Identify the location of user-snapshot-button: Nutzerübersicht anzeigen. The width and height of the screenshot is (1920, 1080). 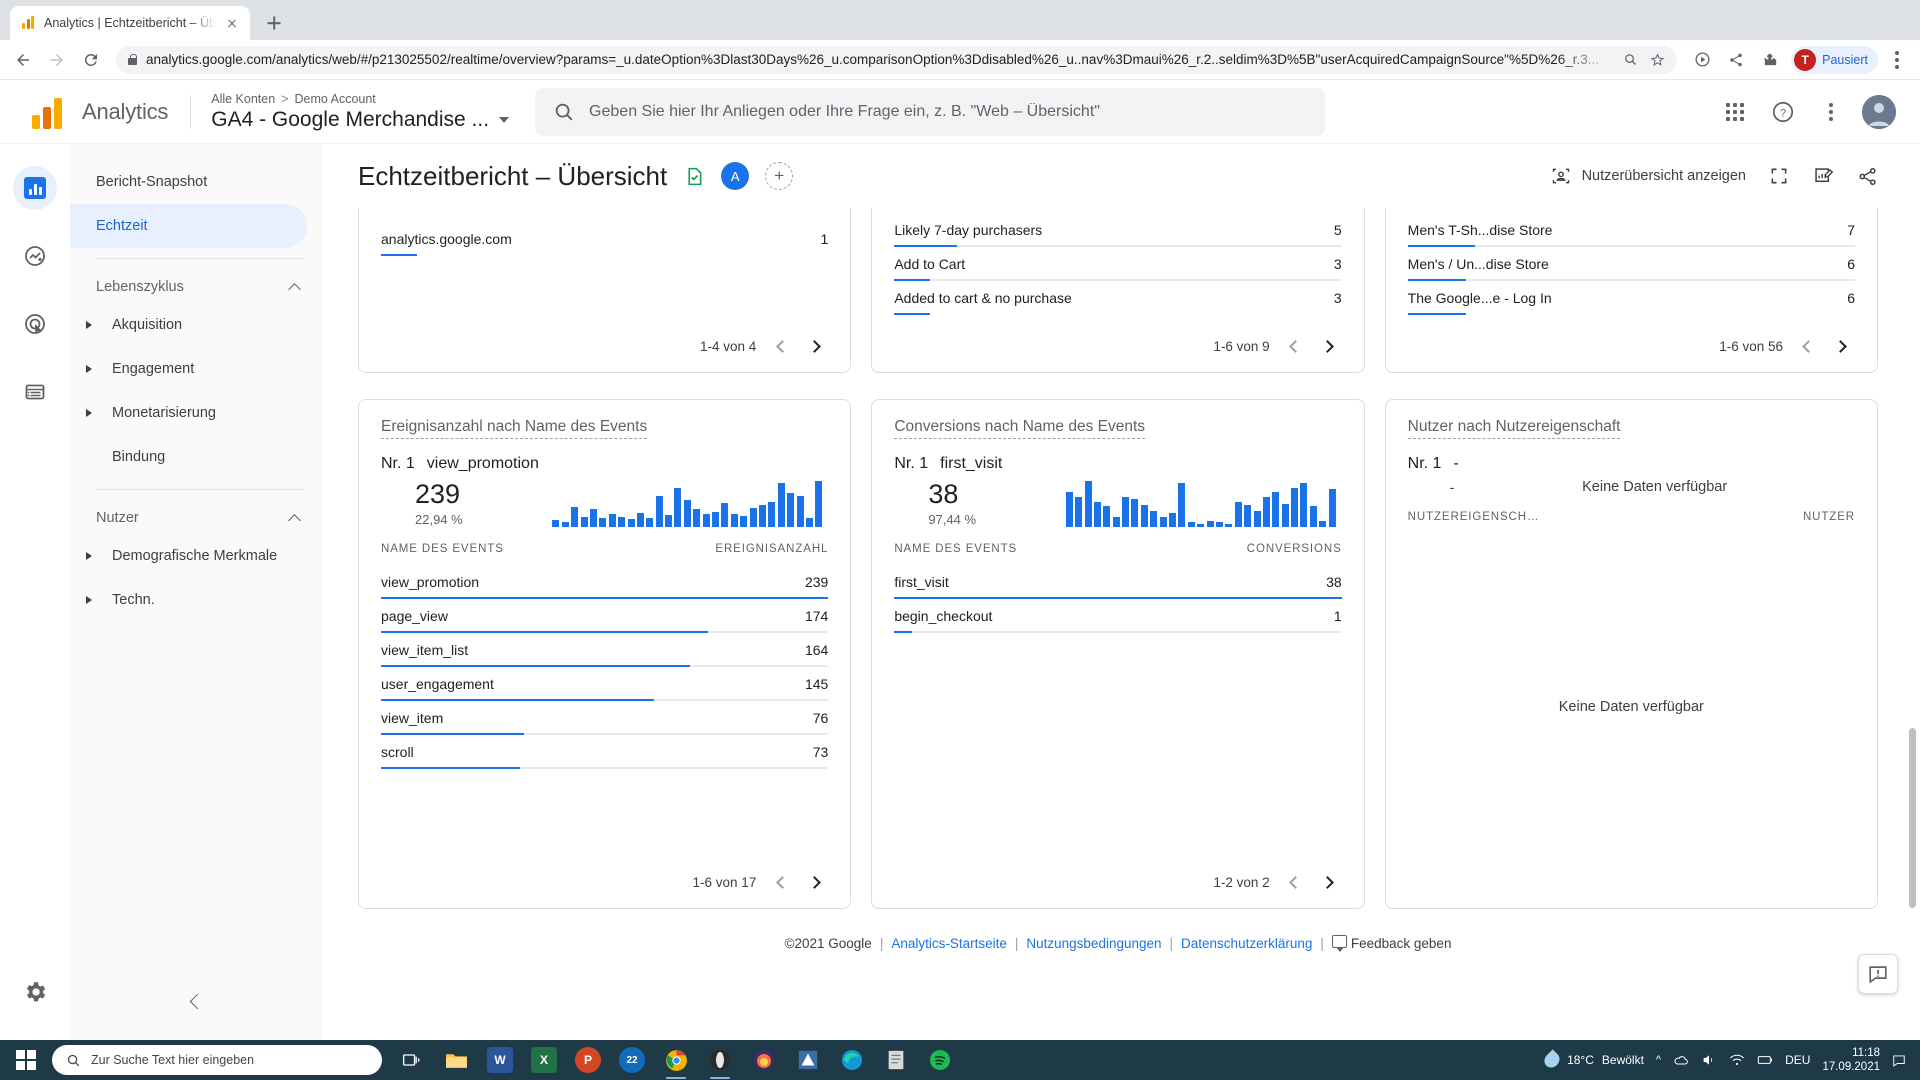
(1648, 176).